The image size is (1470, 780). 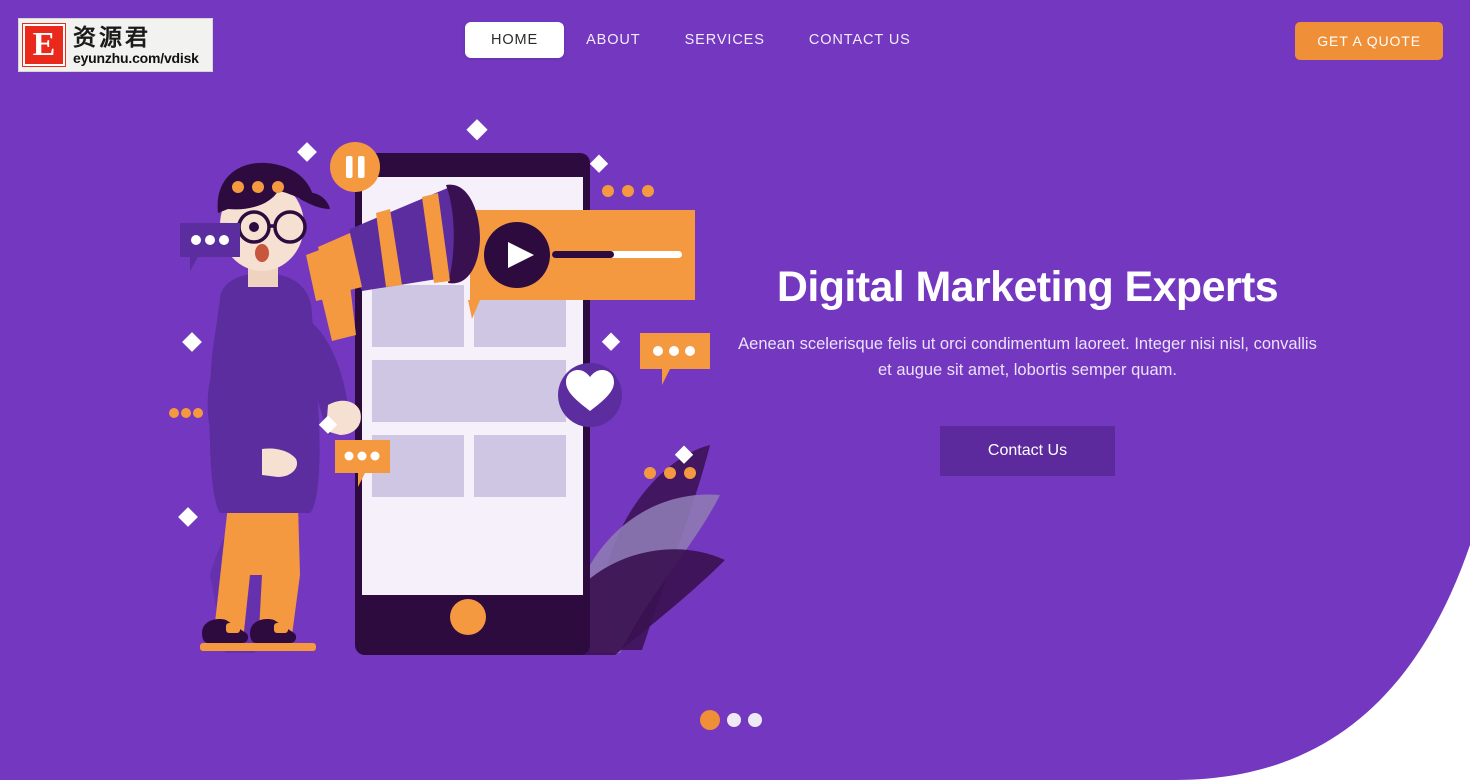 What do you see at coordinates (675, 359) in the screenshot?
I see `chat-bubble-orange-right` at bounding box center [675, 359].